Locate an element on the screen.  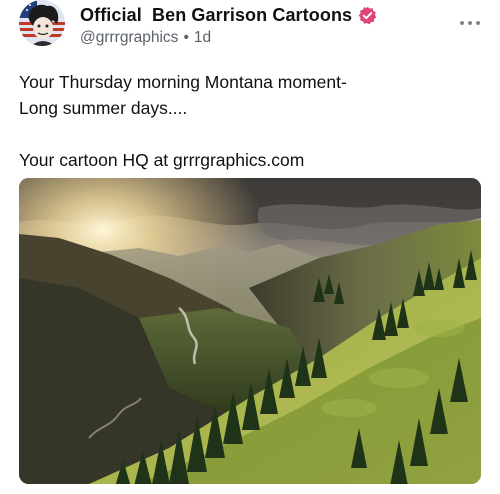
verified-badge-icon is located at coordinates (367, 15).